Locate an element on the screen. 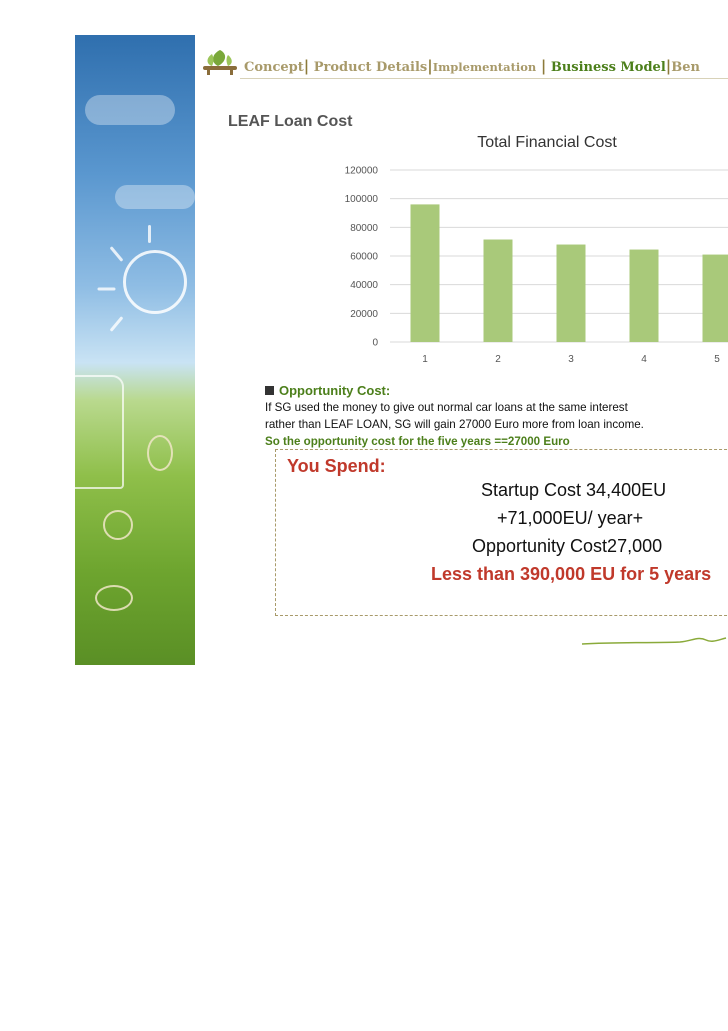  y-tick-label: 60000 is located at coordinates (364, 257).